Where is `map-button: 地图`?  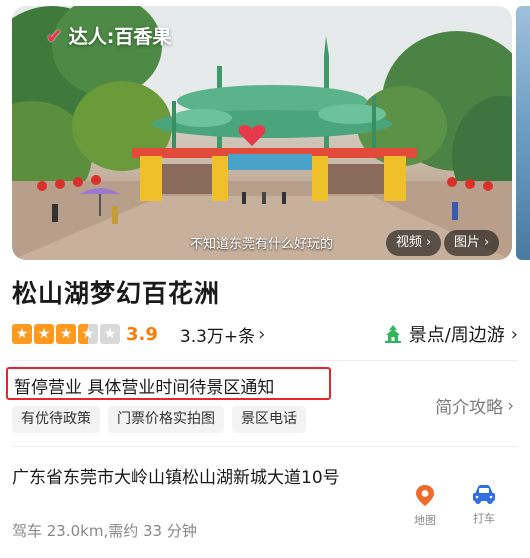 map-button: 地图 is located at coordinates (425, 506).